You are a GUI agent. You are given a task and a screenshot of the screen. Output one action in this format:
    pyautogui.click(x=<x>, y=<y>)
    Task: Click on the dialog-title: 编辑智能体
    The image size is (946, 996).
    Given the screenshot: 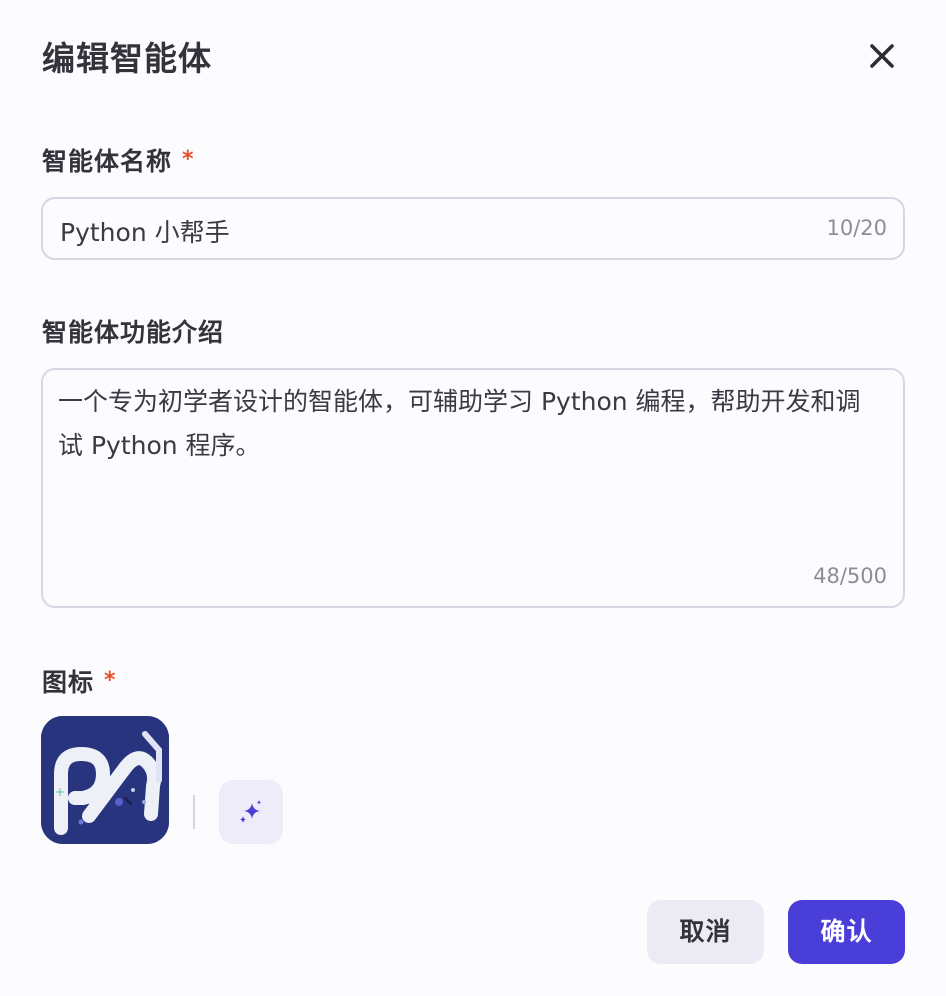 What is the action you would take?
    pyautogui.click(x=127, y=58)
    